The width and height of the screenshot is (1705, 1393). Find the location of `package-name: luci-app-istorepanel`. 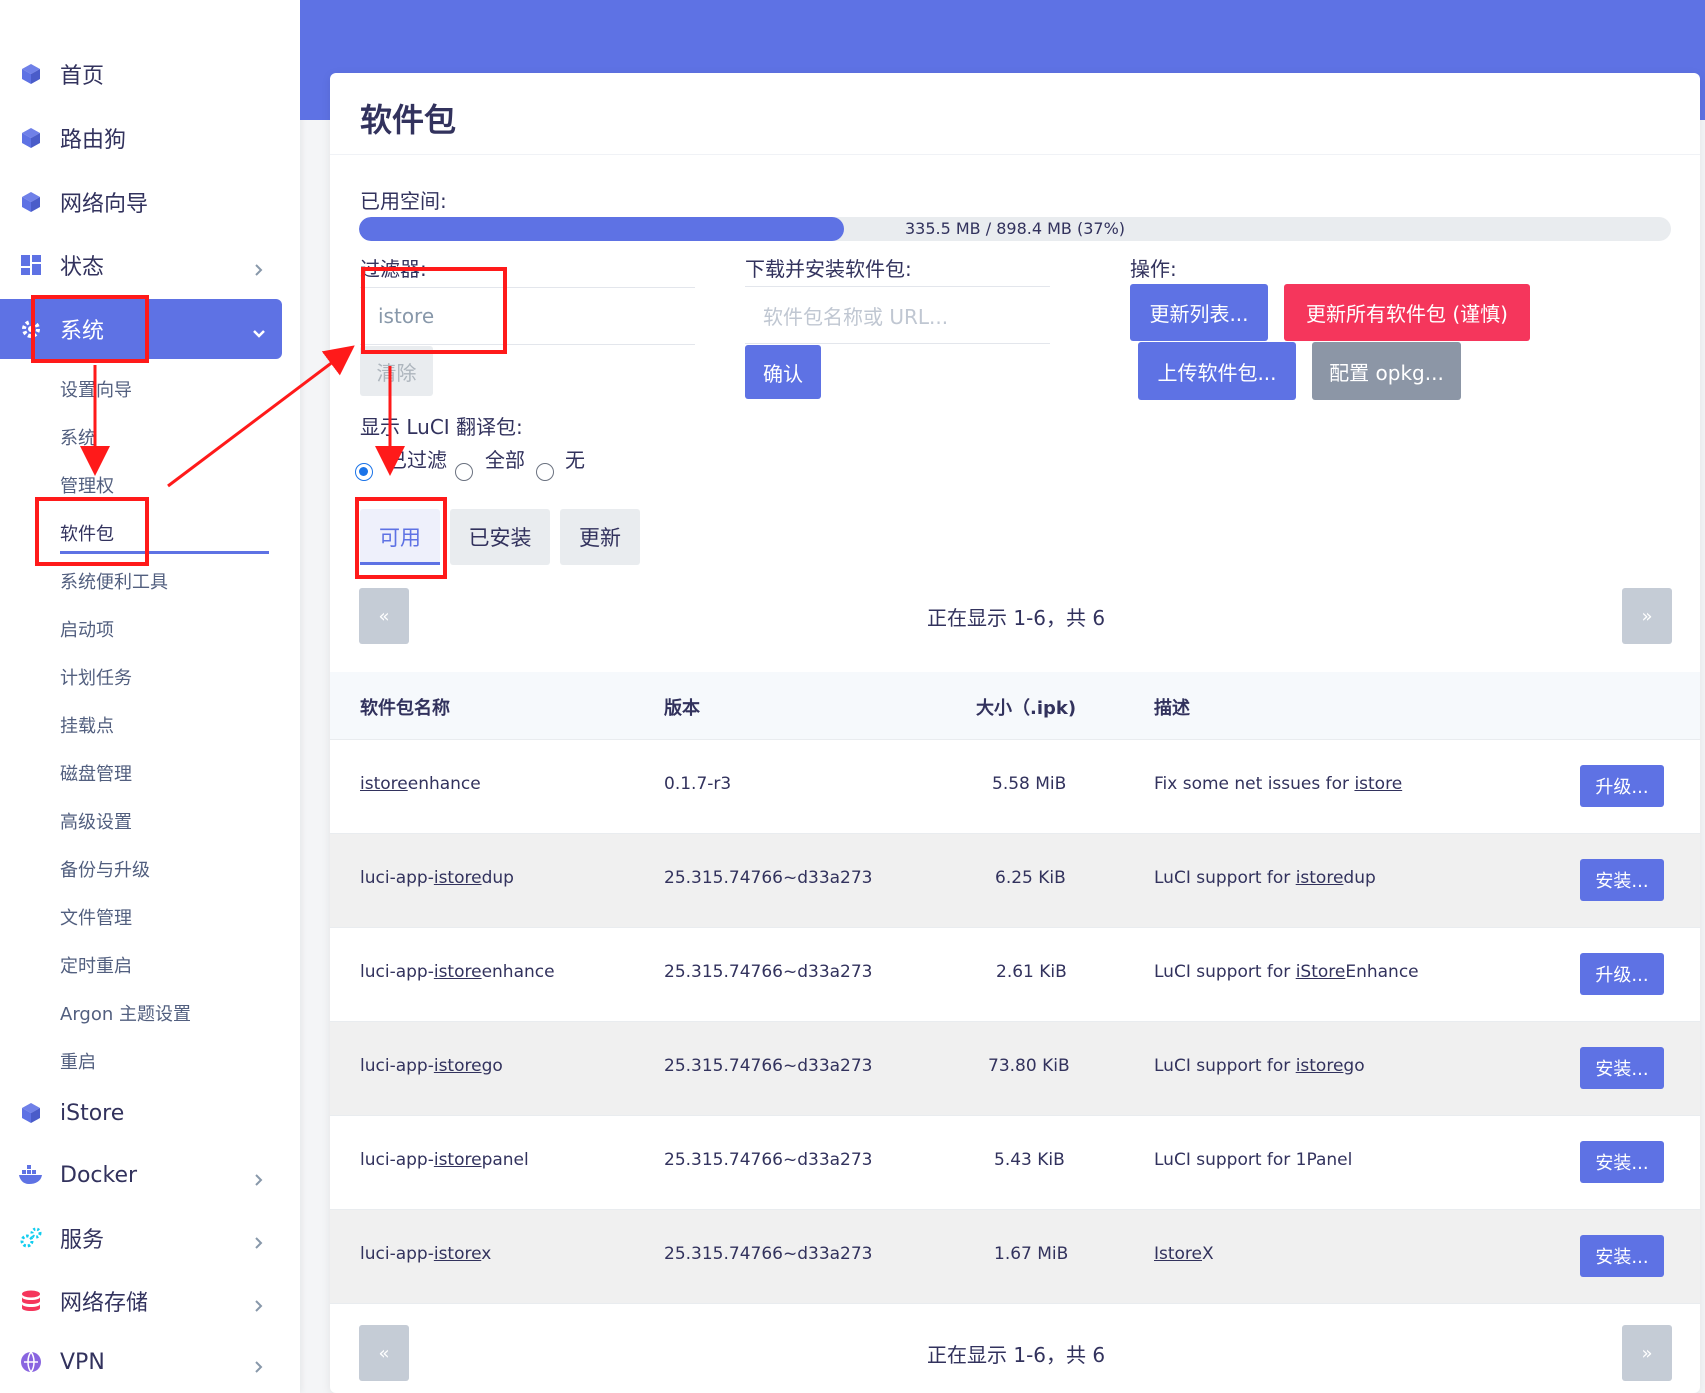

package-name: luci-app-istorepanel is located at coordinates (444, 1160).